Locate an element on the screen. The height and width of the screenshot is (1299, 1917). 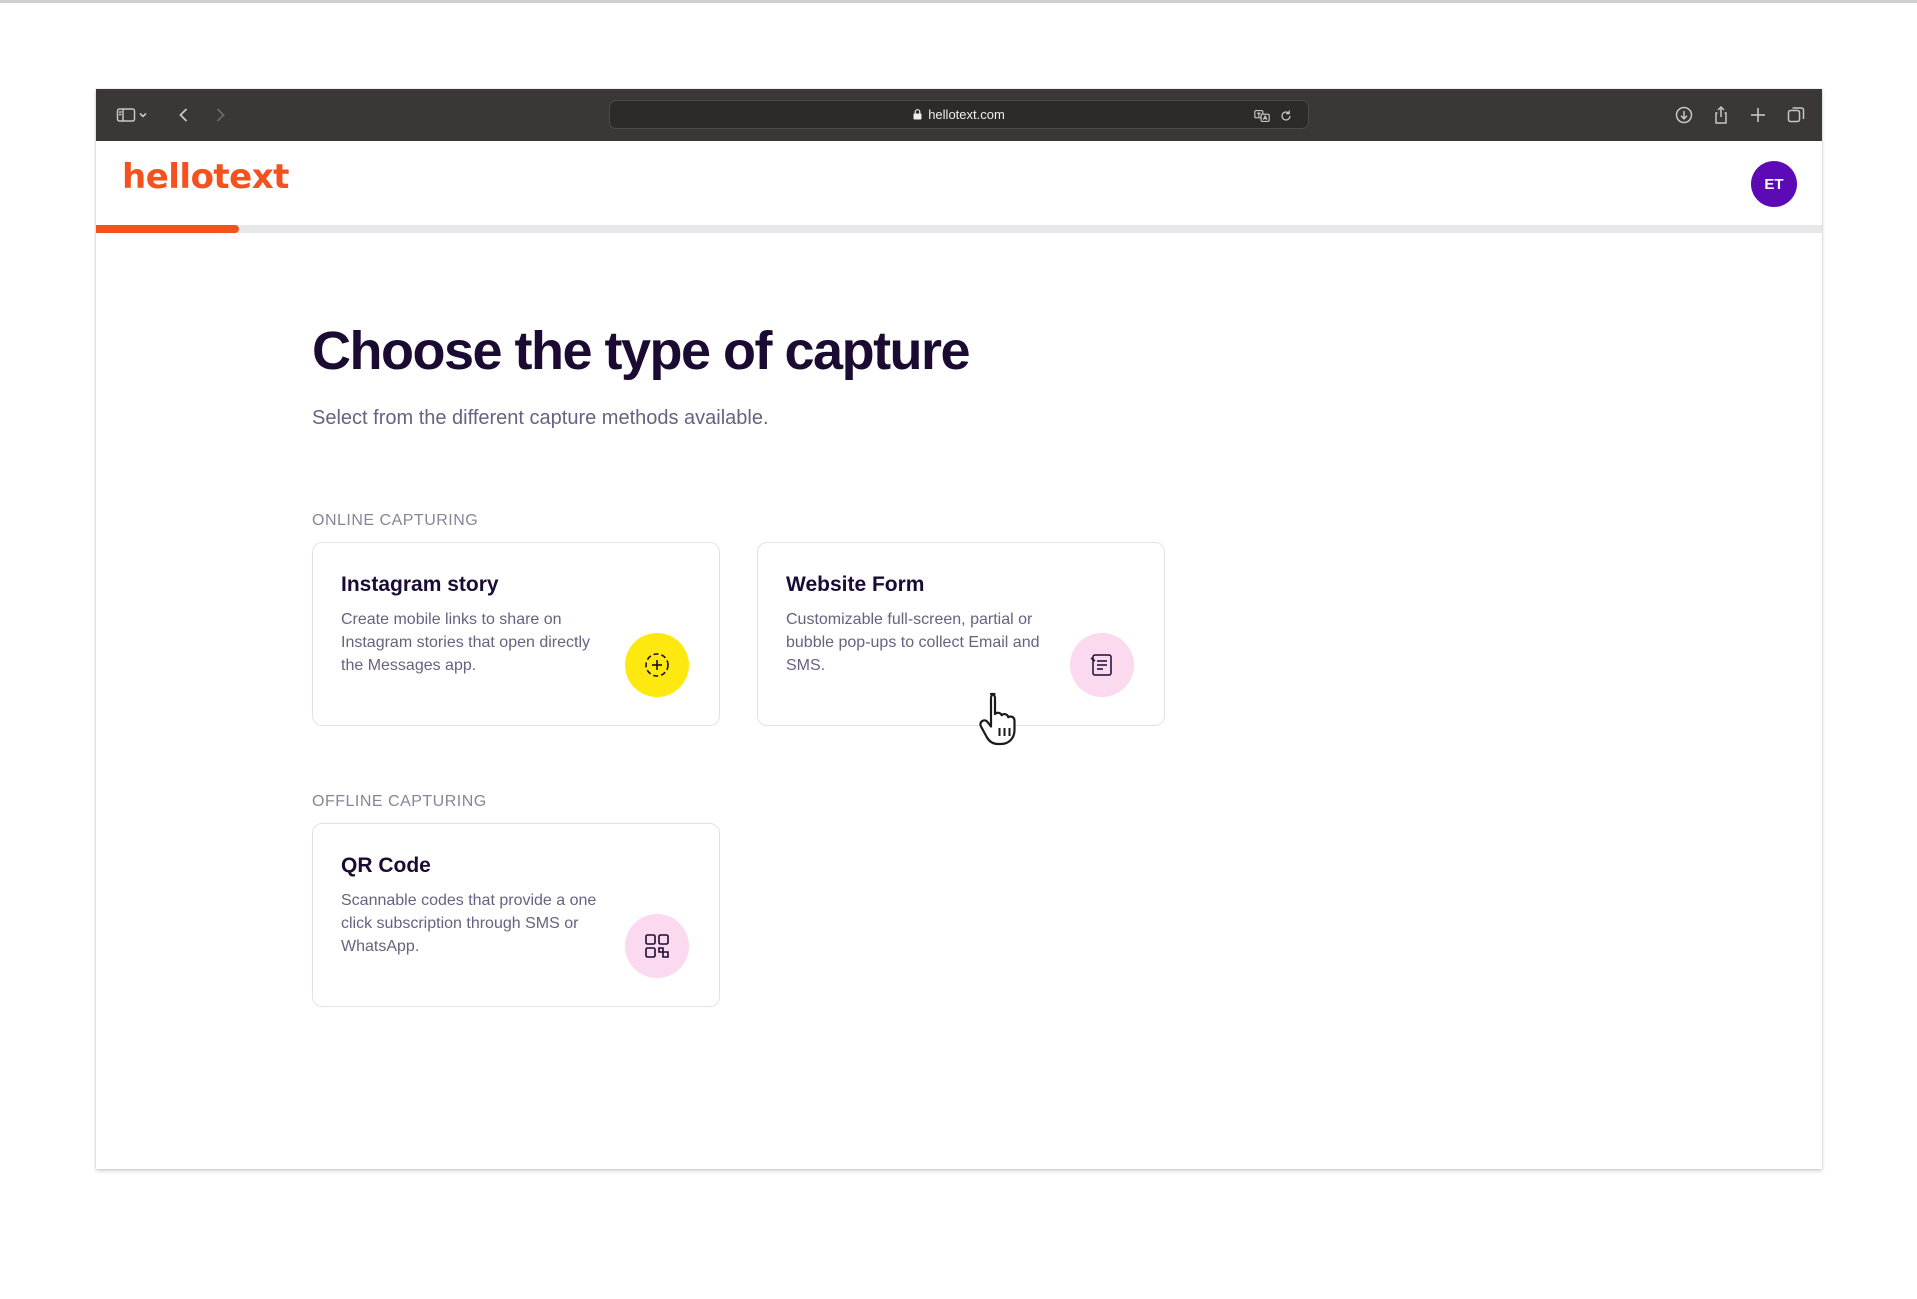
card-title: Instagram story is located at coordinates (420, 584).